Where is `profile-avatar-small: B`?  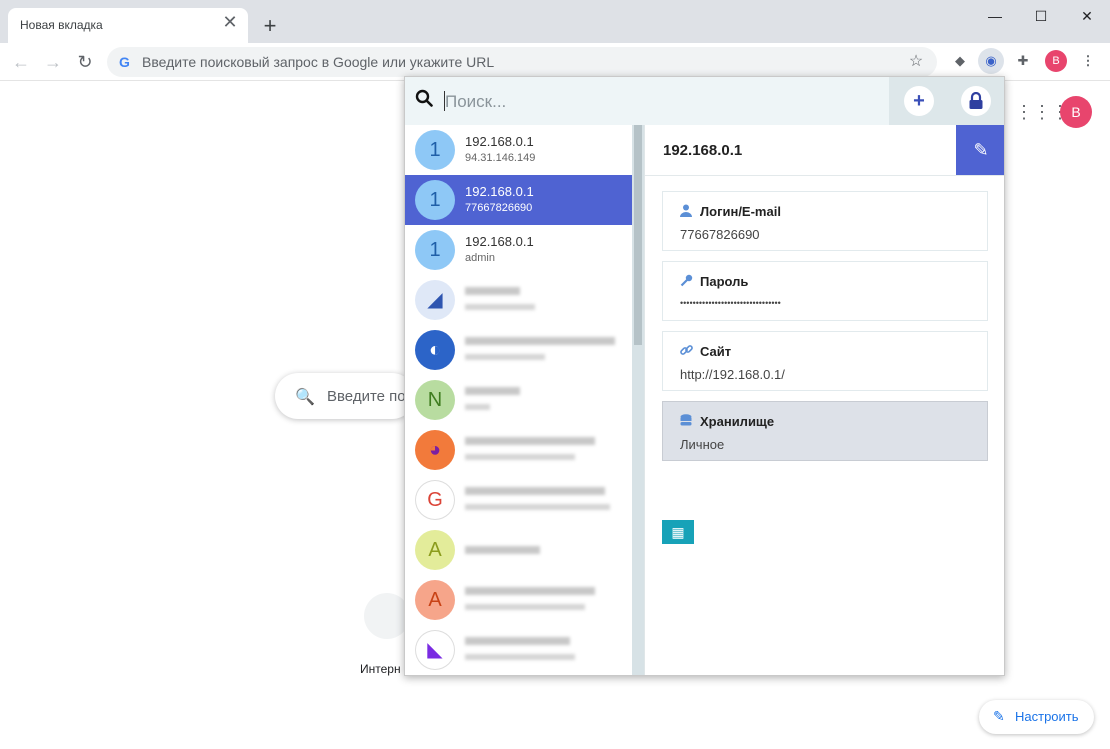 profile-avatar-small: B is located at coordinates (1056, 61).